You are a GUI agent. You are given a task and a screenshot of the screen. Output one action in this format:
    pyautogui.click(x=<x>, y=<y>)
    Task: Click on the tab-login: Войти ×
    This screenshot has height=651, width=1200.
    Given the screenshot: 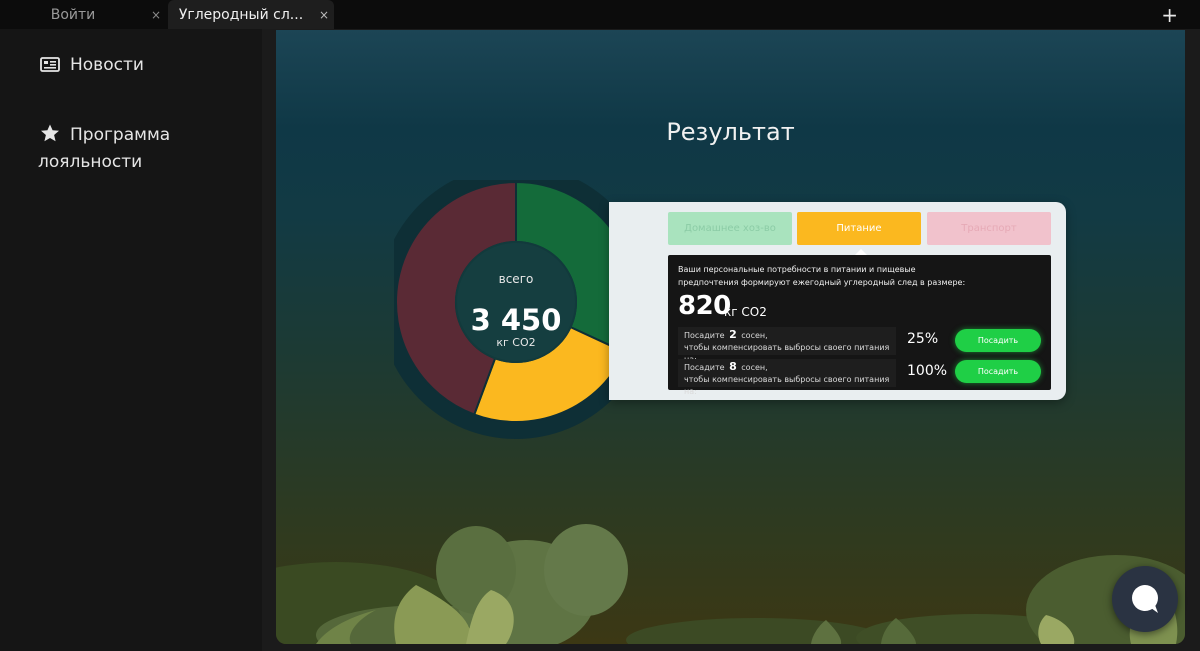 What is the action you would take?
    pyautogui.click(x=83, y=14)
    